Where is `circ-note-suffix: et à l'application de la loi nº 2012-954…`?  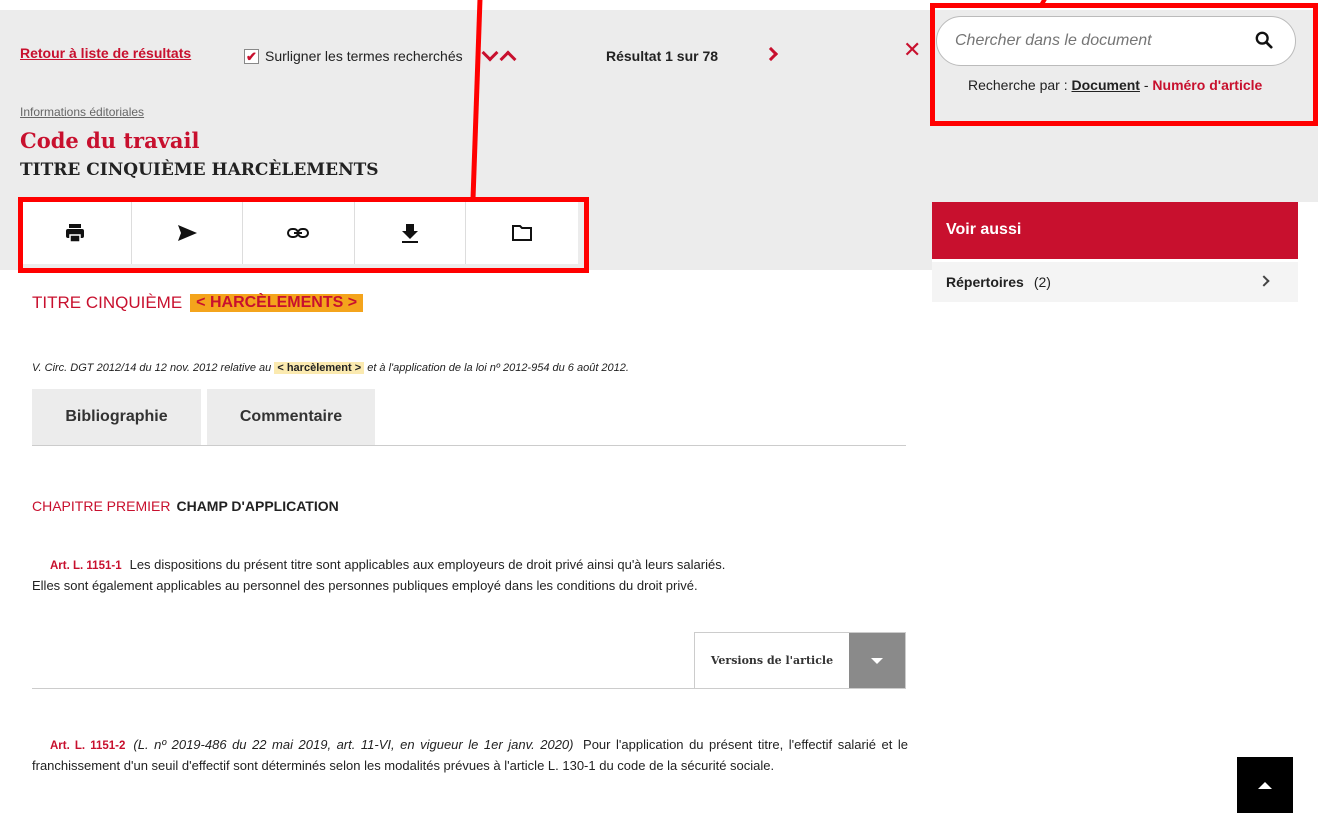 circ-note-suffix: et à l'application de la loi nº 2012-954… is located at coordinates (498, 368).